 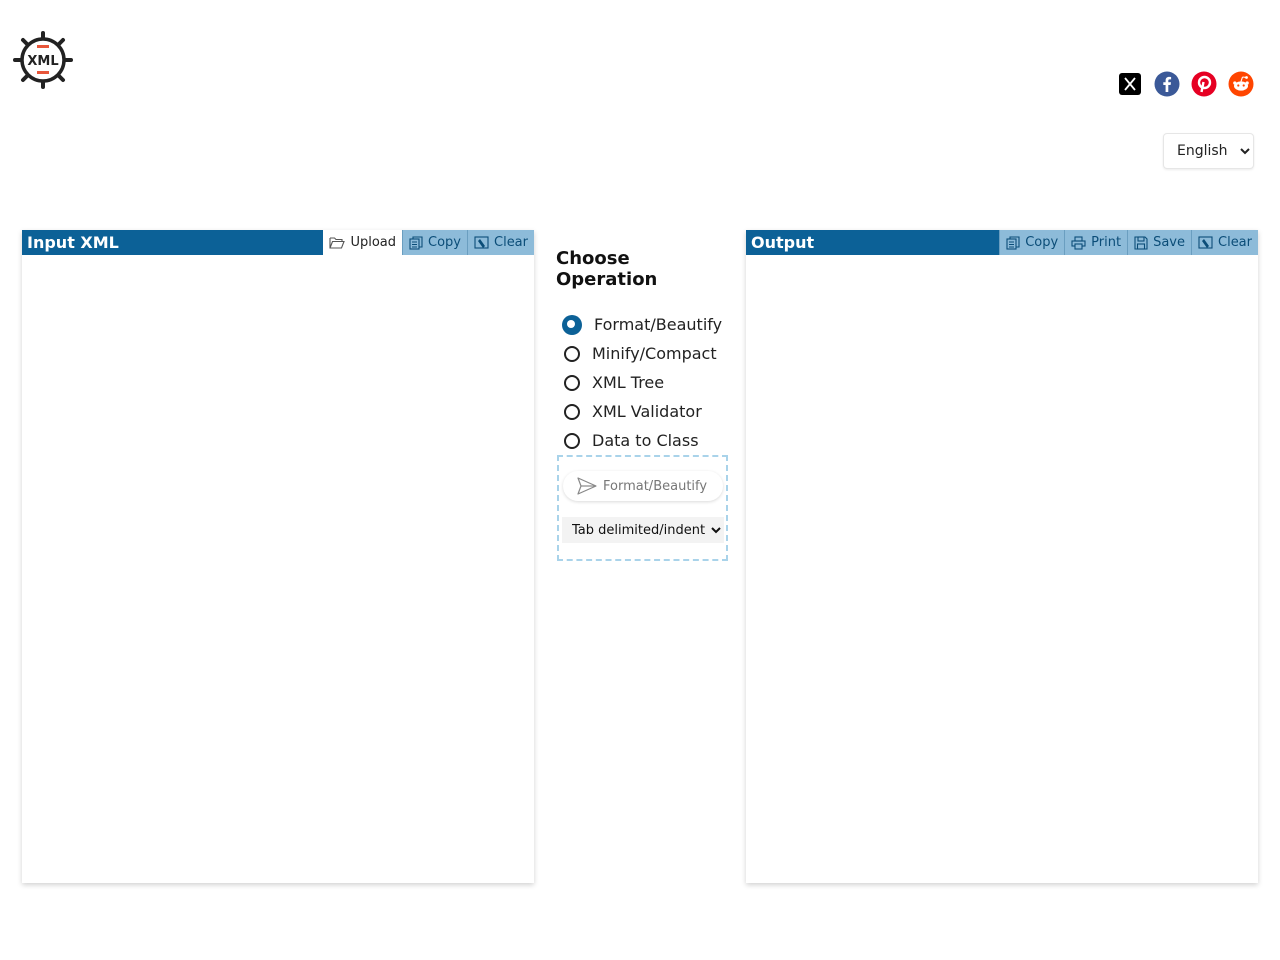 What do you see at coordinates (1204, 84) in the screenshot?
I see `pinterest-icon` at bounding box center [1204, 84].